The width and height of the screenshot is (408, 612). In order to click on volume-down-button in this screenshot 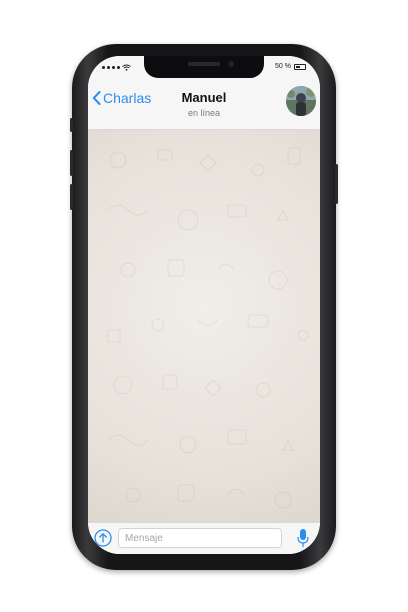, I will do `click(71, 197)`.